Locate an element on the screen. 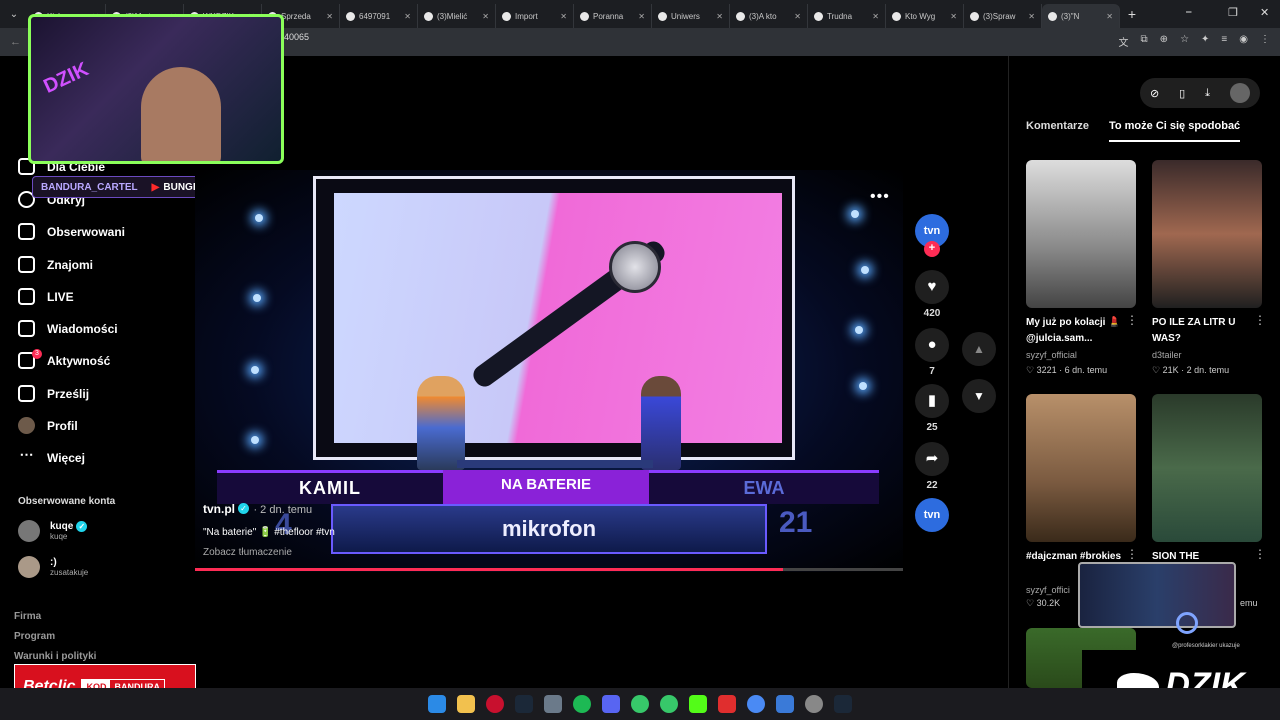 This screenshot has height=720, width=1280. account-name: kuqe is located at coordinates (62, 527).